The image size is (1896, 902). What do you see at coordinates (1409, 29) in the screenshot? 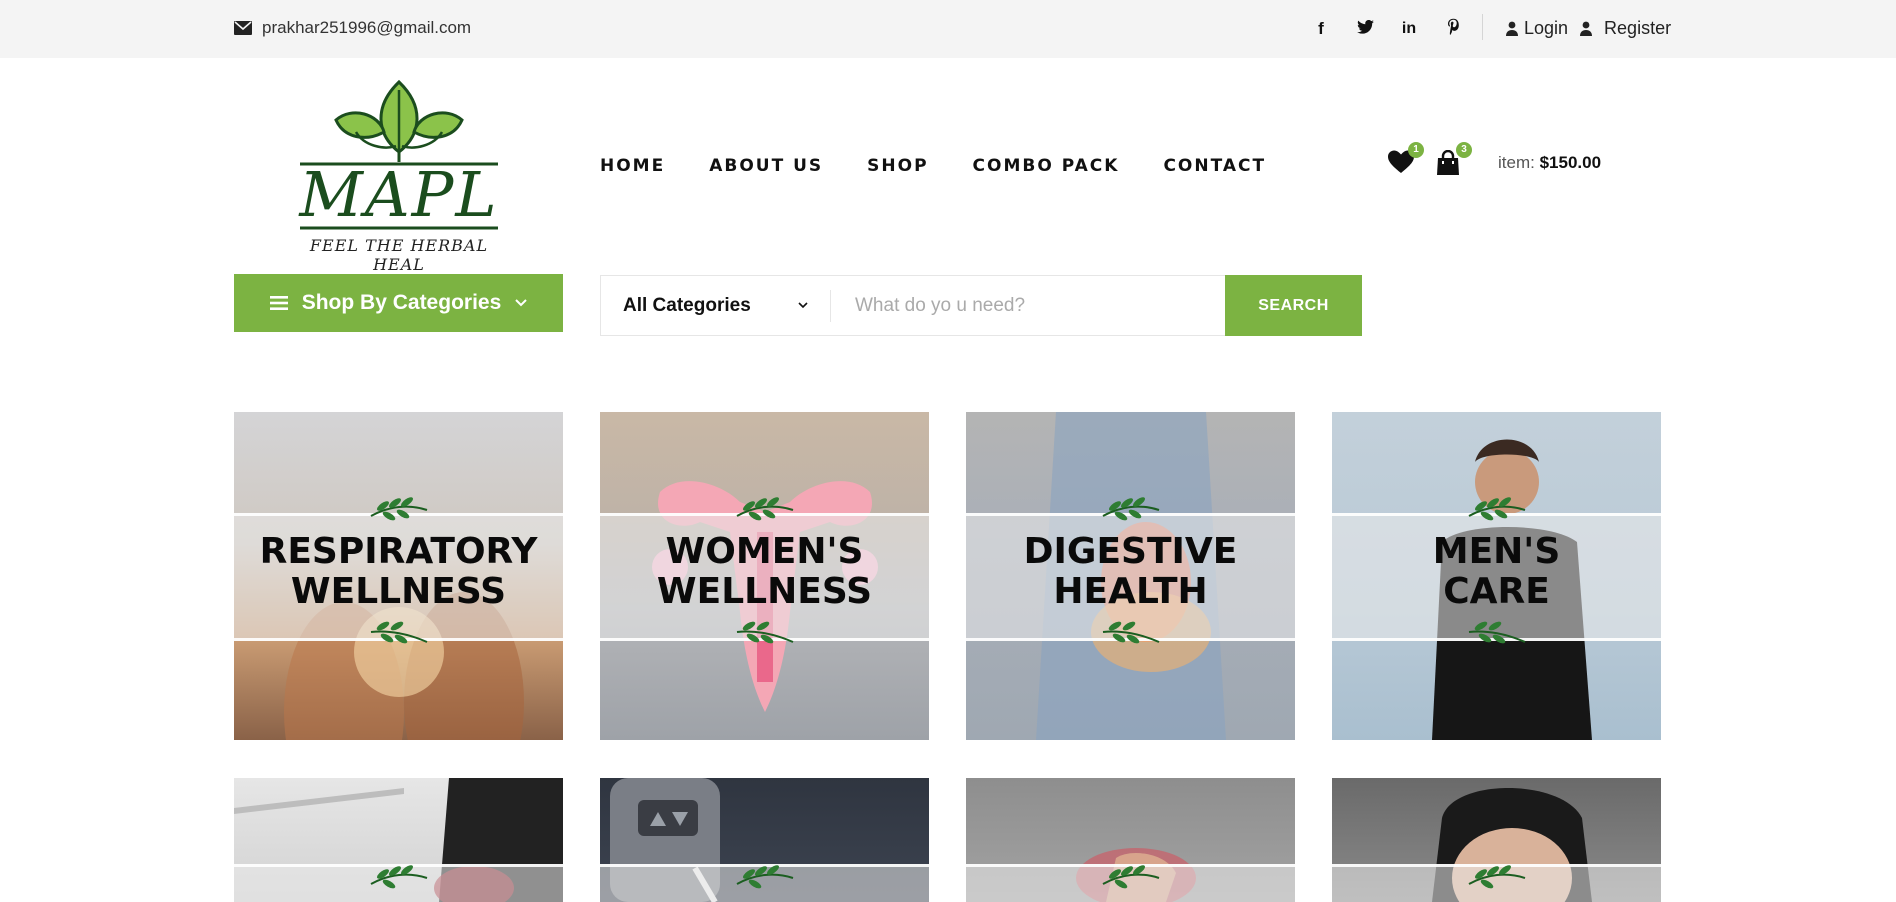
I see `linkedin-icon: in` at bounding box center [1409, 29].